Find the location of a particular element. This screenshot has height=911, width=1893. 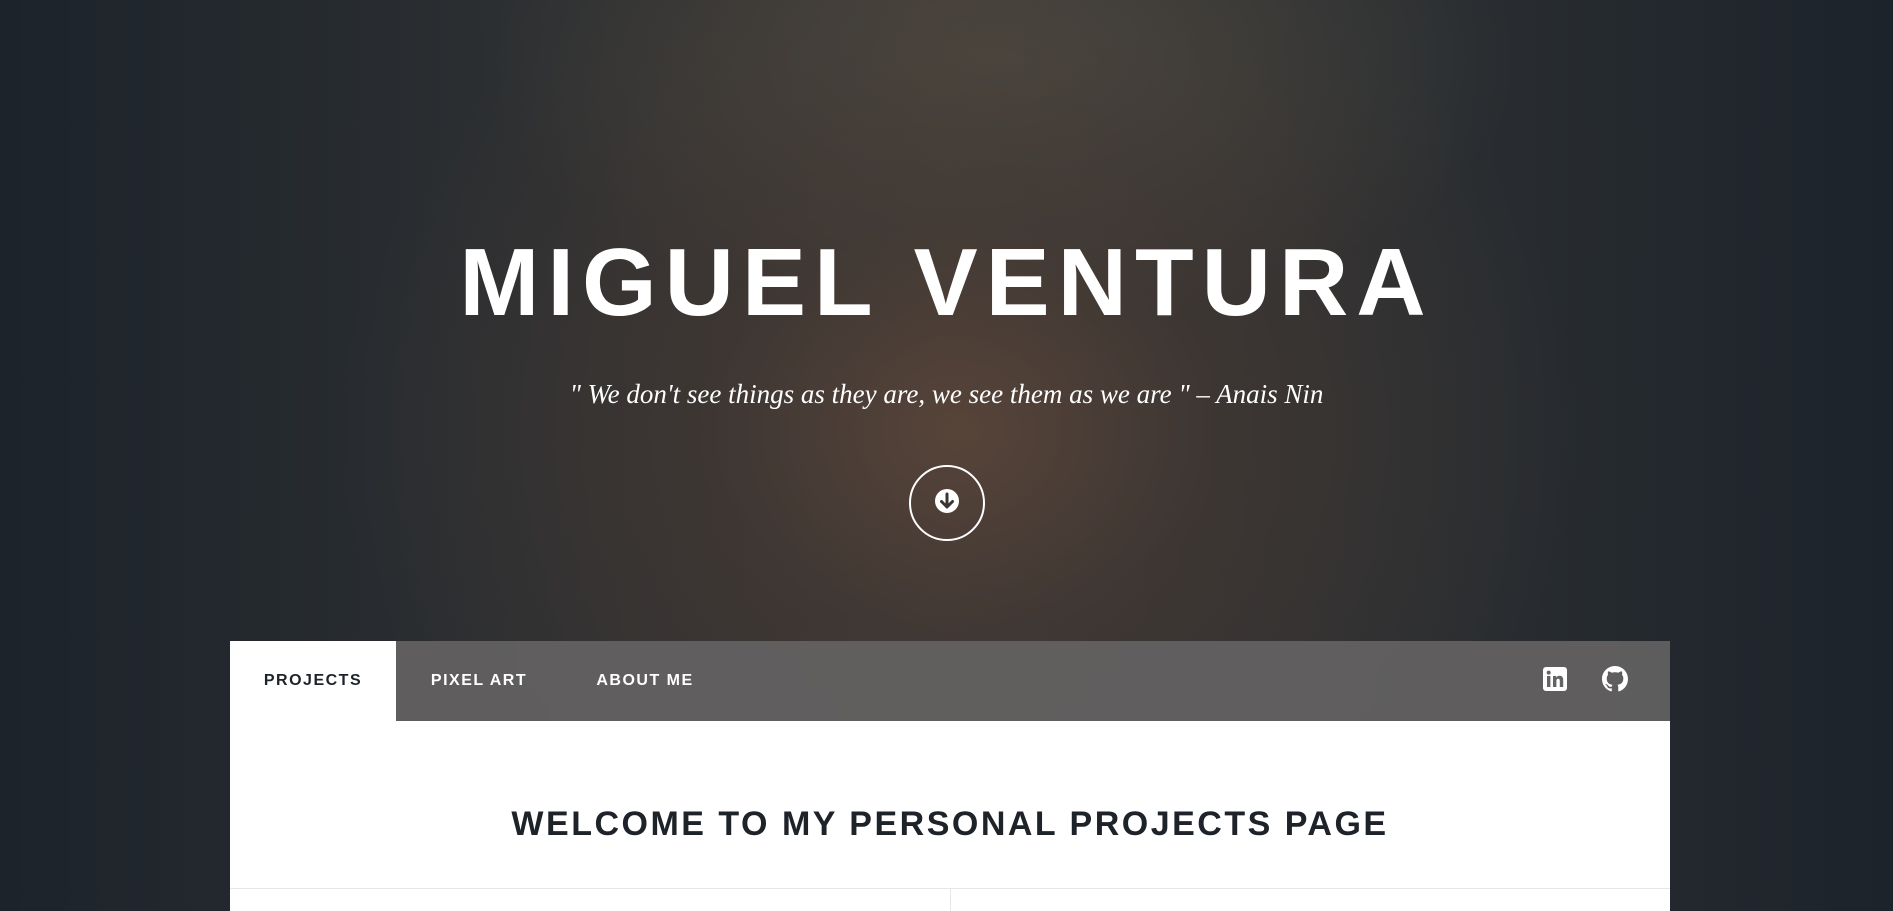

tab-pixel-art: PIXEL ART is located at coordinates (479, 681).